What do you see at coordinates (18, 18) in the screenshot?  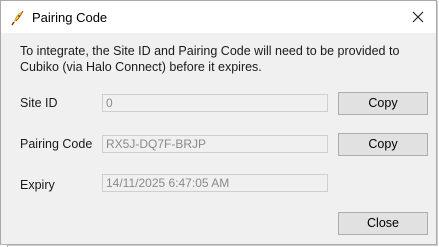 I see `feather-quill-icon` at bounding box center [18, 18].